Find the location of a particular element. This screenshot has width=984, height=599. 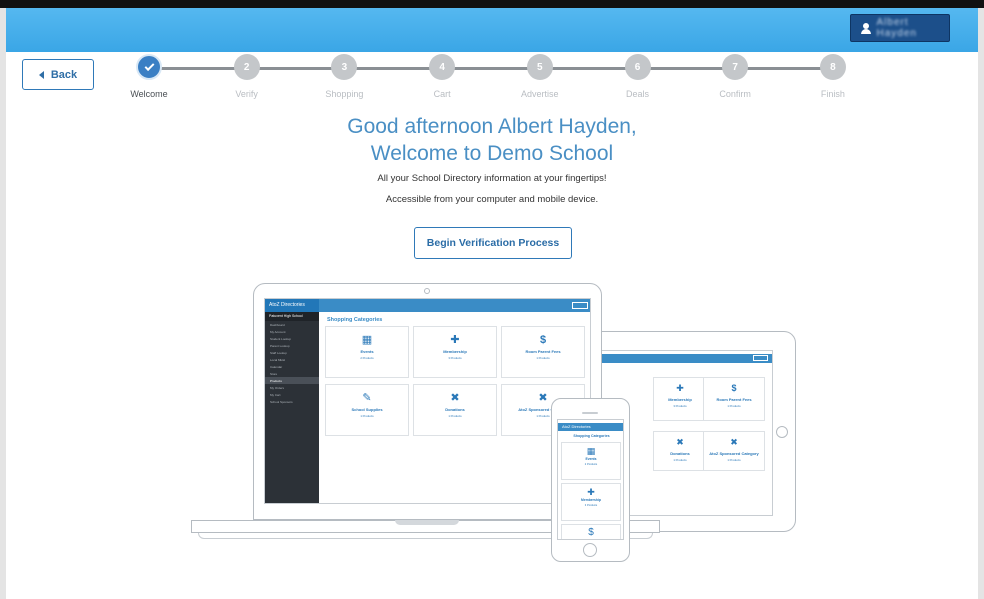

user-icon is located at coordinates (866, 28).